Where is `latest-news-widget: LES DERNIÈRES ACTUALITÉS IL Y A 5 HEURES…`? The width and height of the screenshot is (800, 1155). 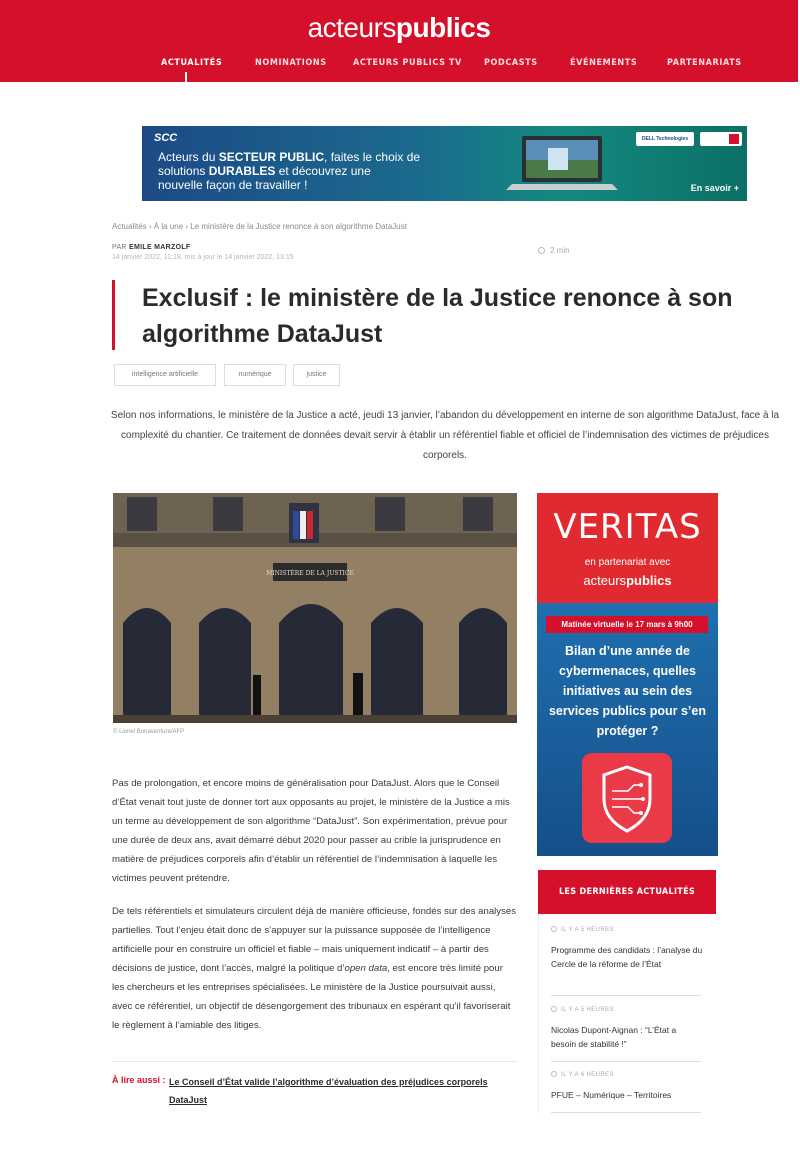
latest-news-widget: LES DERNIÈRES ACTUALITÉS IL Y A 5 HEURES… is located at coordinates (627, 992).